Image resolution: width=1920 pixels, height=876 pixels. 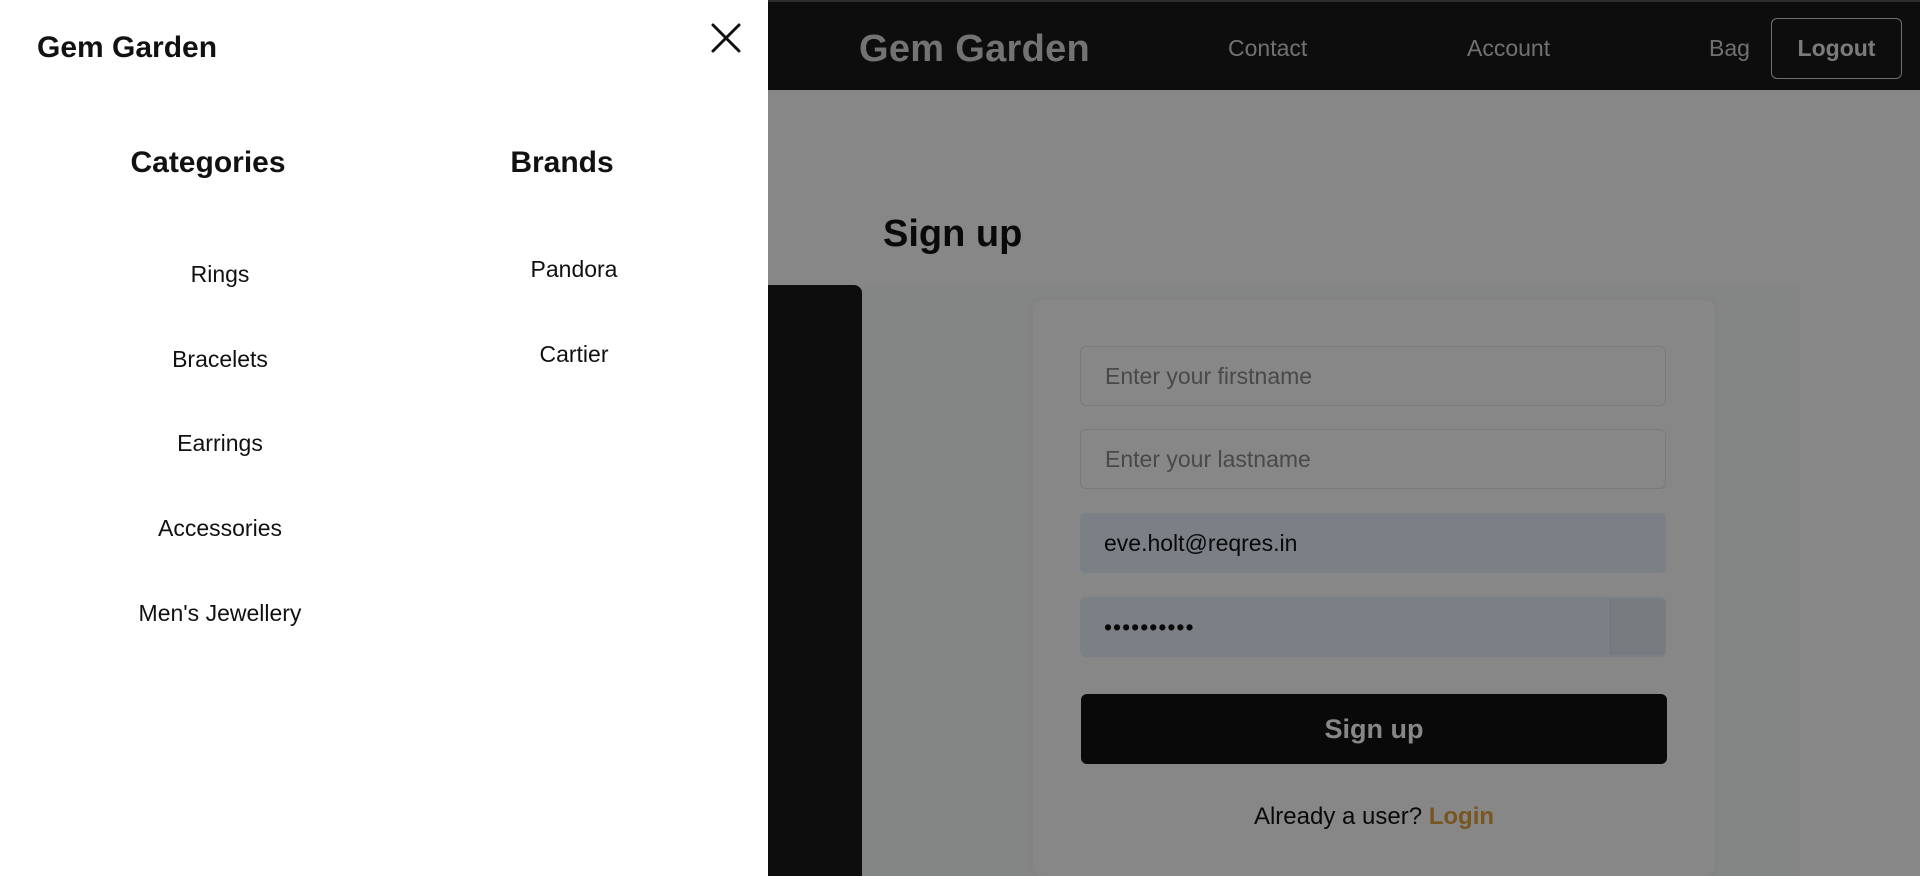 I want to click on close-icon, so click(x=726, y=38).